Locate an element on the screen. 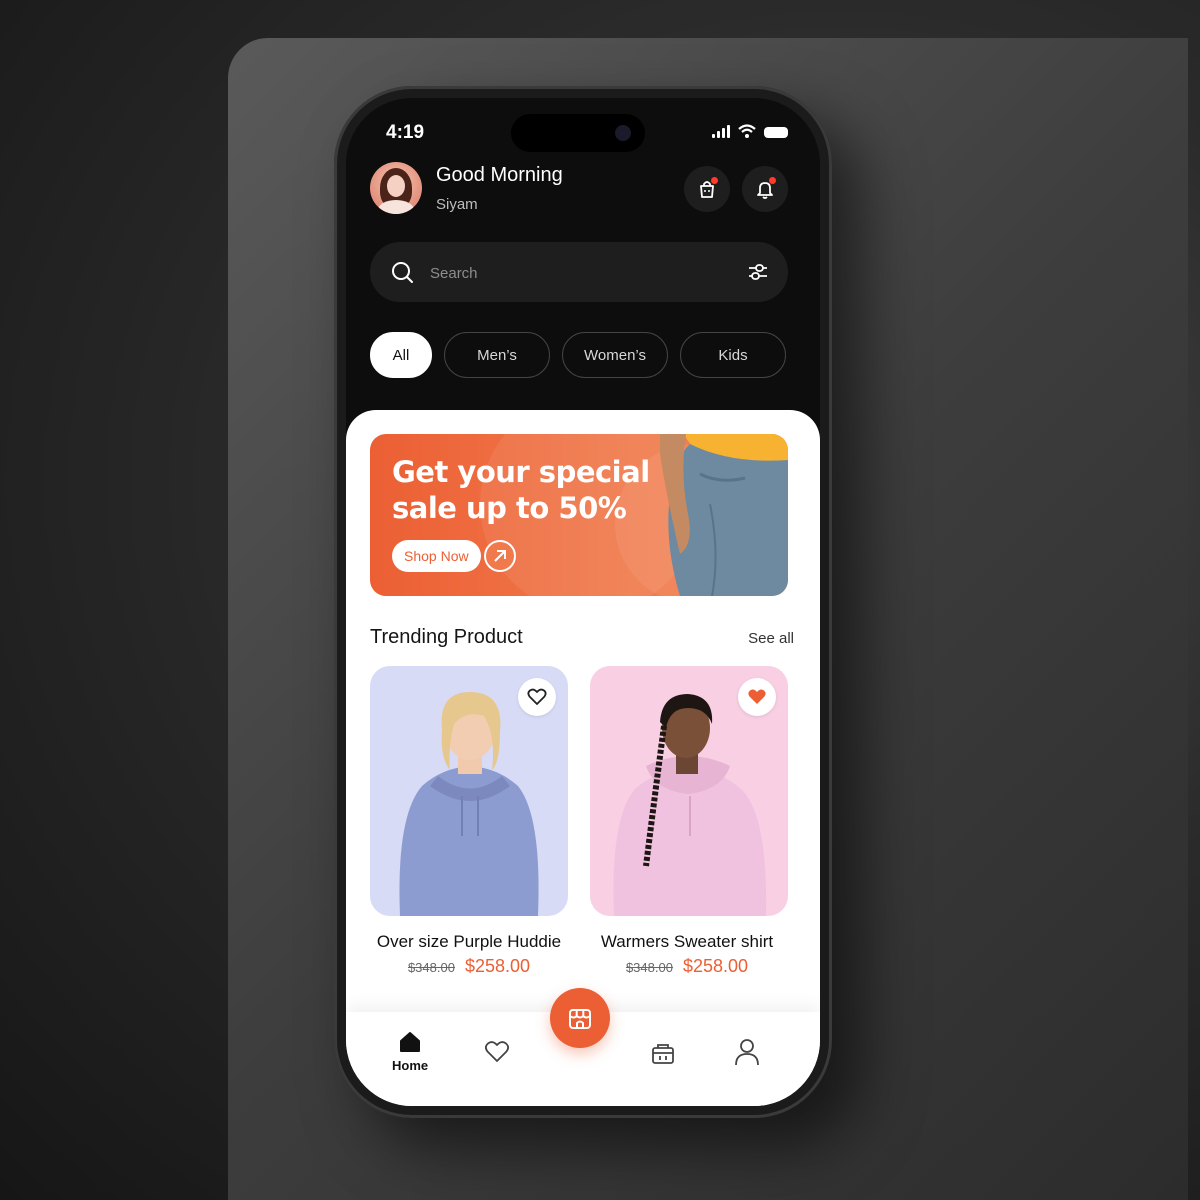  greeting-text: Good Morning is located at coordinates (499, 175).